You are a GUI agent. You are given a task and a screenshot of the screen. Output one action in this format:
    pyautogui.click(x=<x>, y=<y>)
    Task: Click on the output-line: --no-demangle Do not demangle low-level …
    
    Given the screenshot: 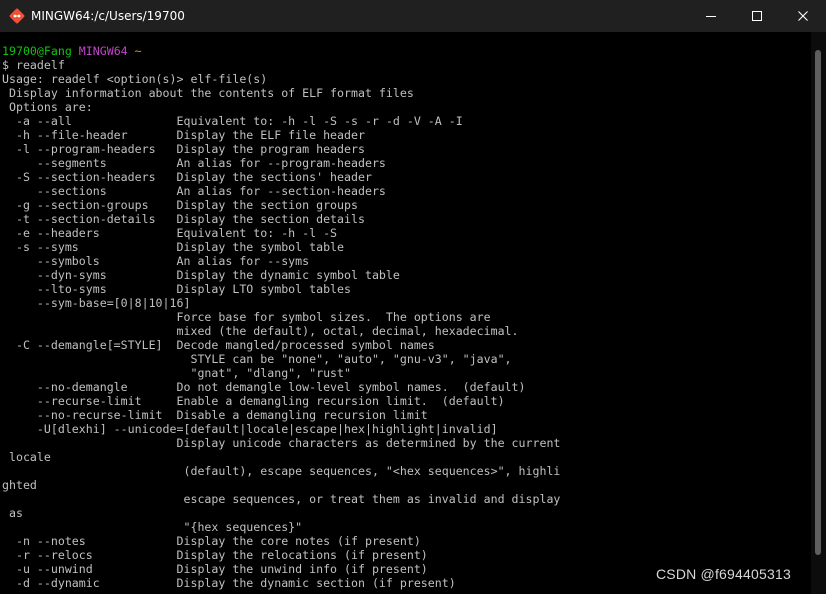 What is the action you would take?
    pyautogui.click(x=264, y=387)
    